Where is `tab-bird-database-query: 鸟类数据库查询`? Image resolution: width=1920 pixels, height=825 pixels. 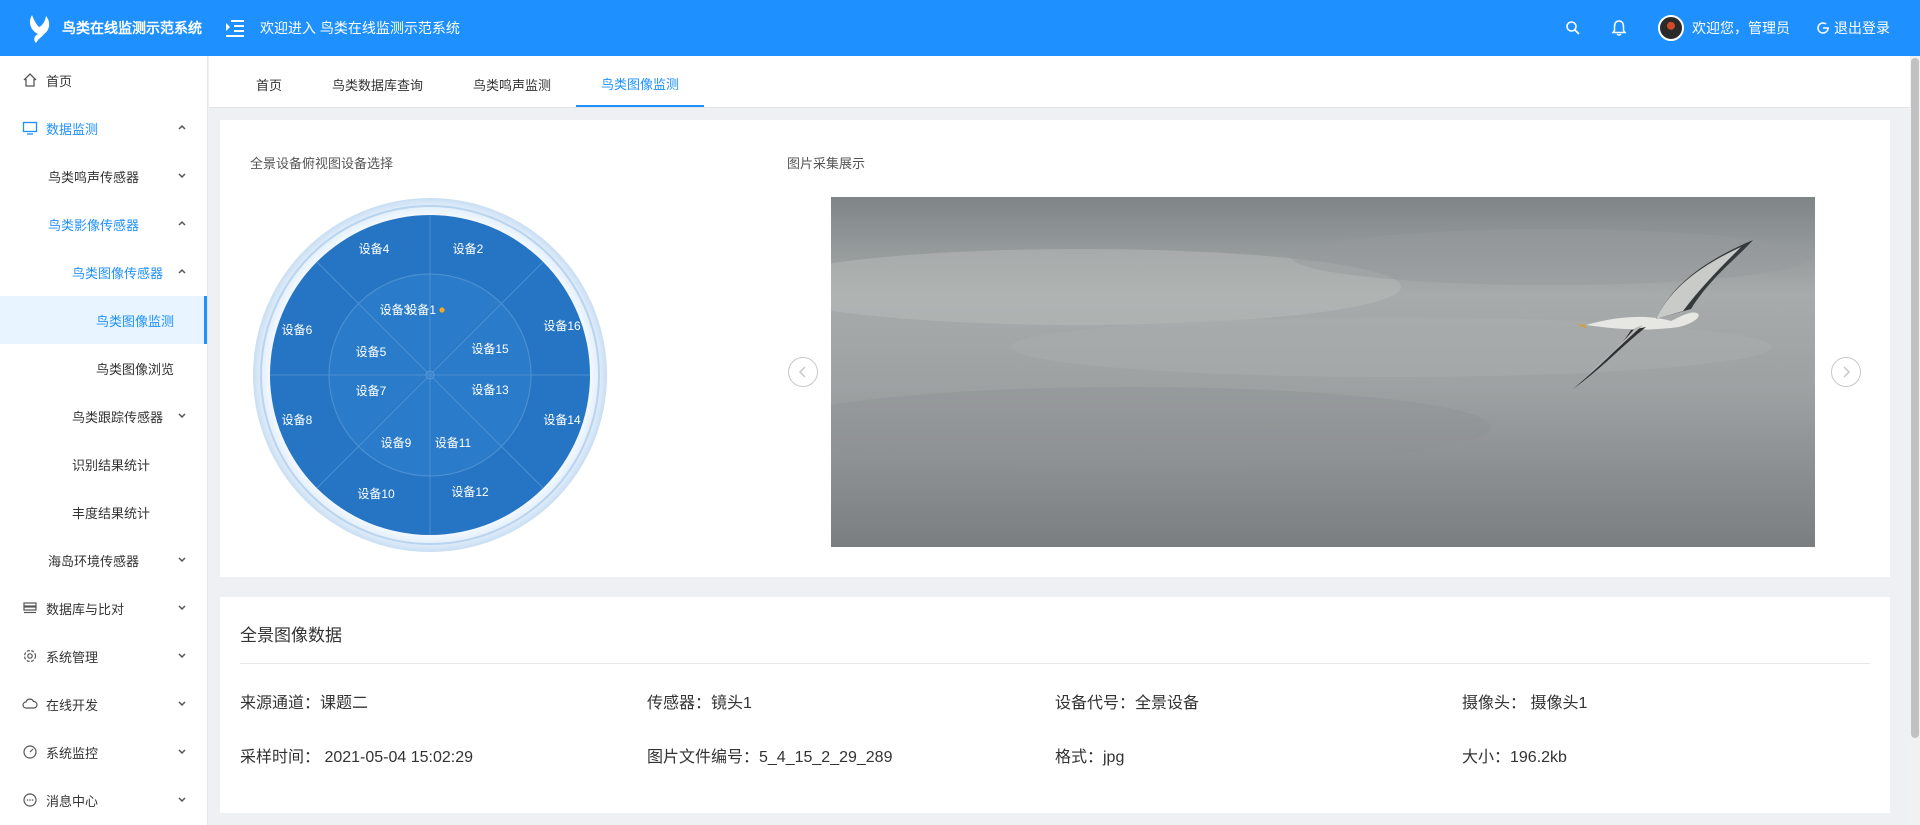
tab-bird-database-query: 鸟类数据库查询 is located at coordinates (377, 84).